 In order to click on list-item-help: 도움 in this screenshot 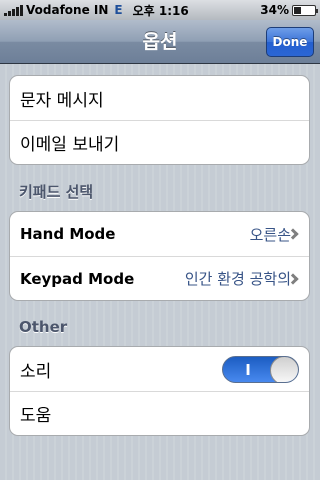, I will do `click(159, 413)`.